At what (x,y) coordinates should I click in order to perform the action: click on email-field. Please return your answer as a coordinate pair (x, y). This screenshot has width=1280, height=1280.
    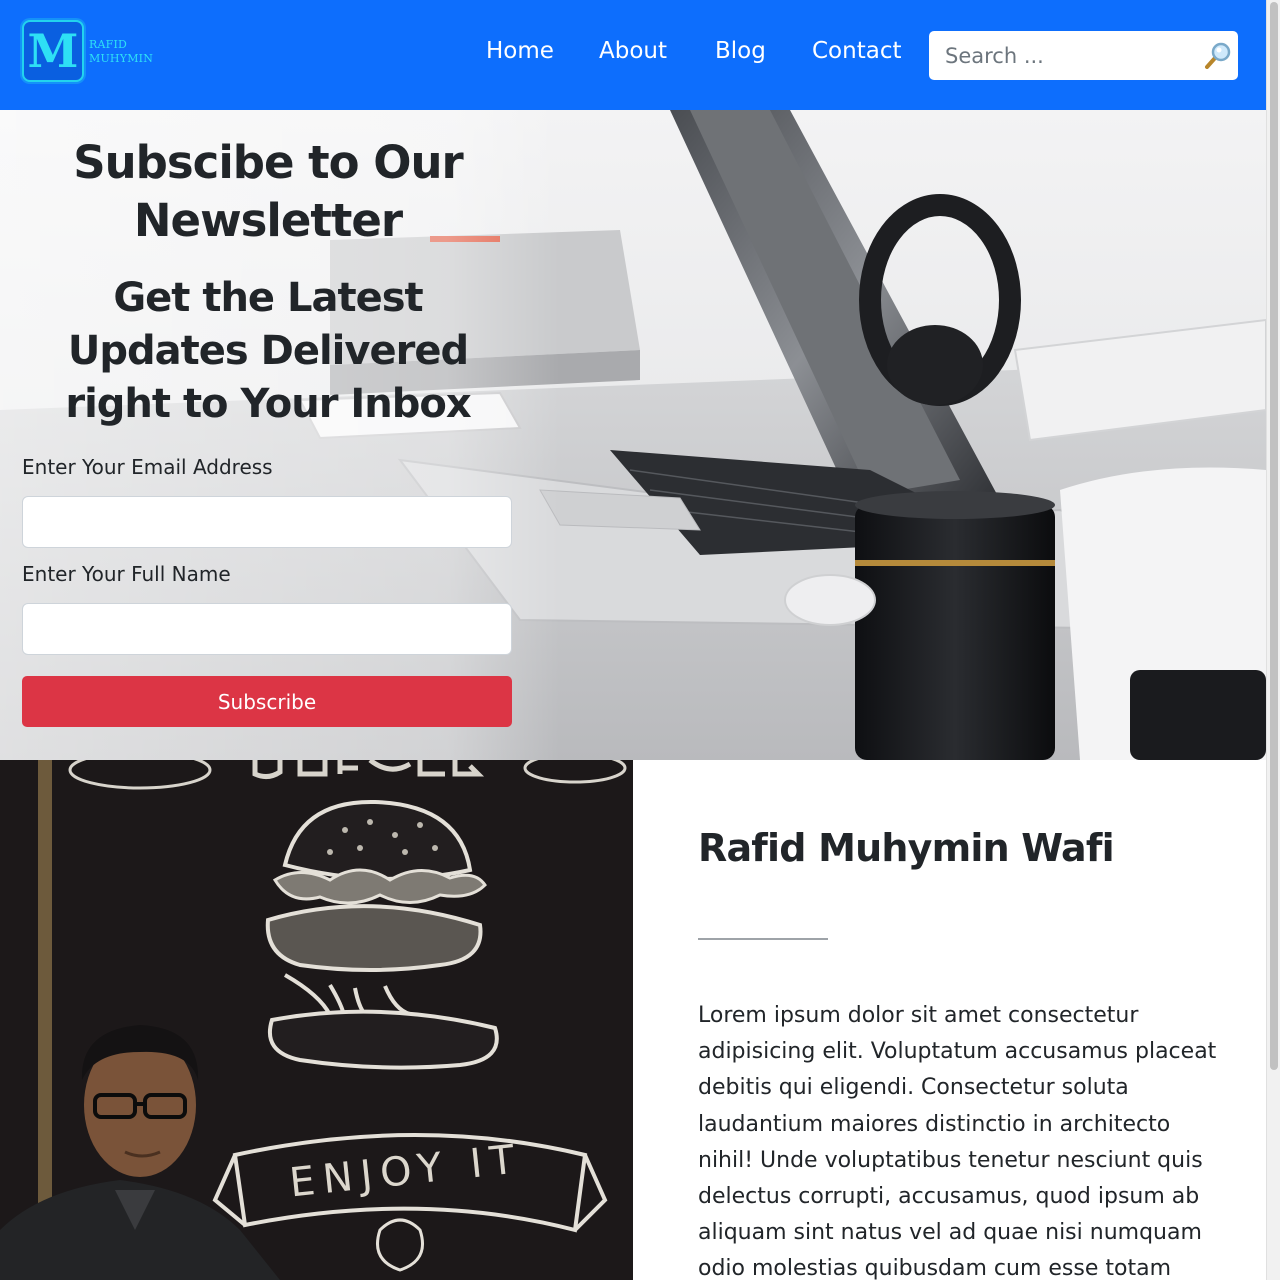
    Looking at the image, I should click on (267, 522).